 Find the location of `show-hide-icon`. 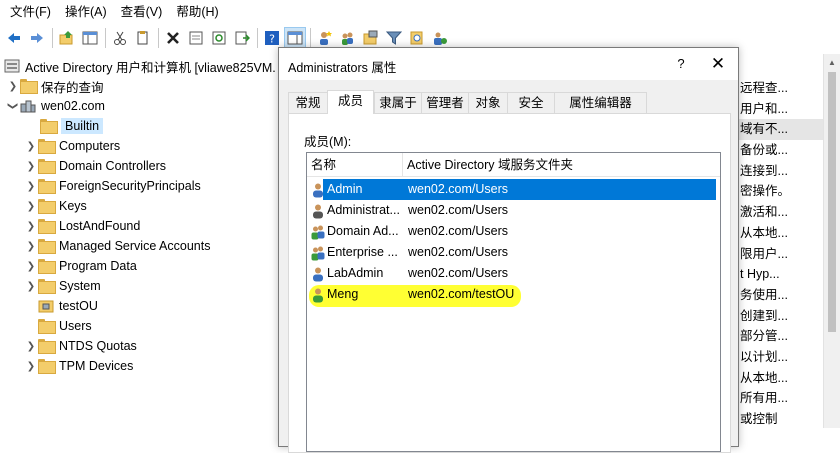

show-hide-icon is located at coordinates (295, 38).